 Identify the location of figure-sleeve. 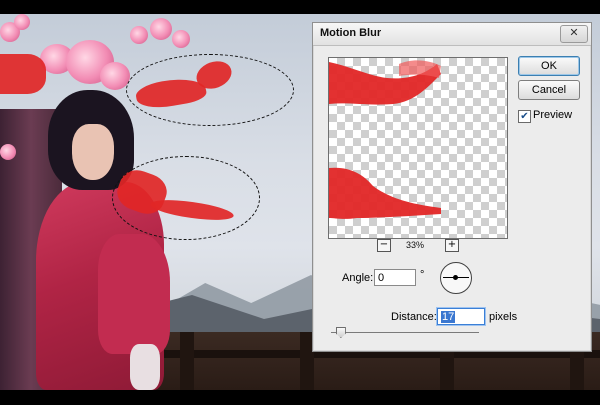
(134, 294).